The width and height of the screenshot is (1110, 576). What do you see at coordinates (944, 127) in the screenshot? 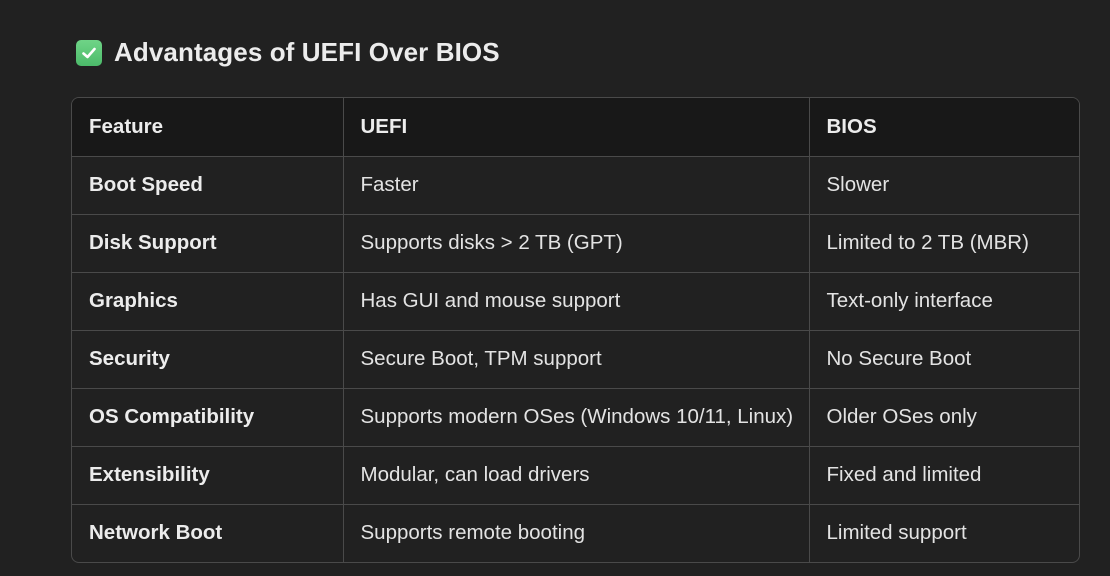
I see `column-header-bios: BIOS` at bounding box center [944, 127].